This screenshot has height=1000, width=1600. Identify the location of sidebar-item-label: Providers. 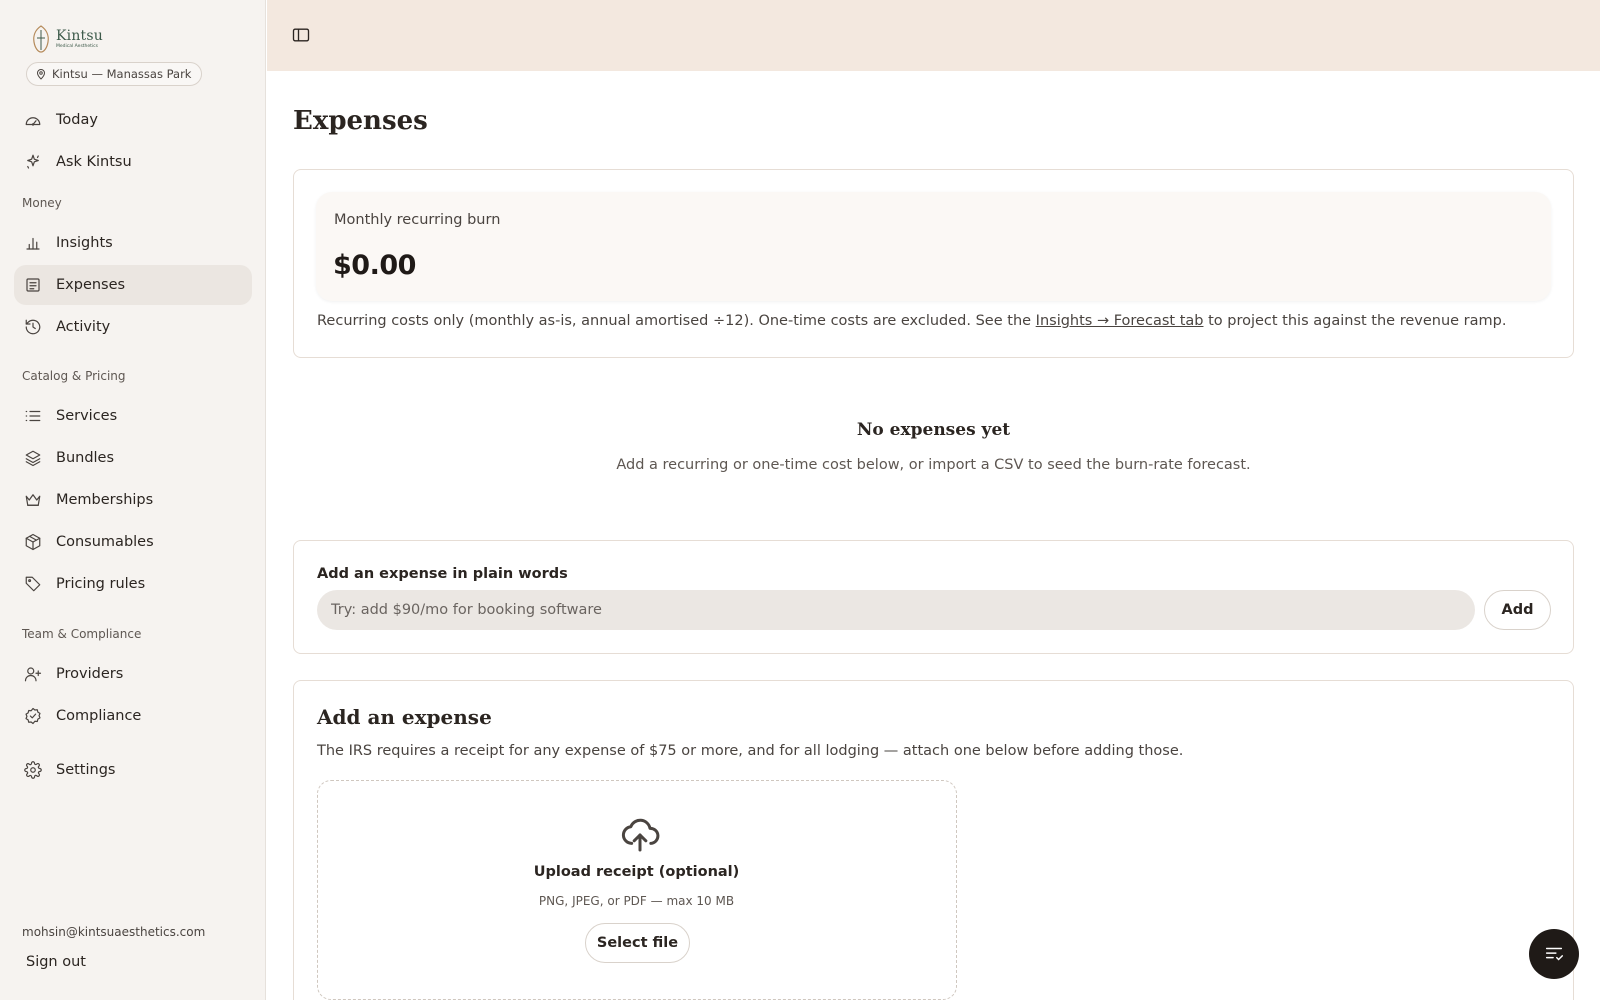
(90, 674).